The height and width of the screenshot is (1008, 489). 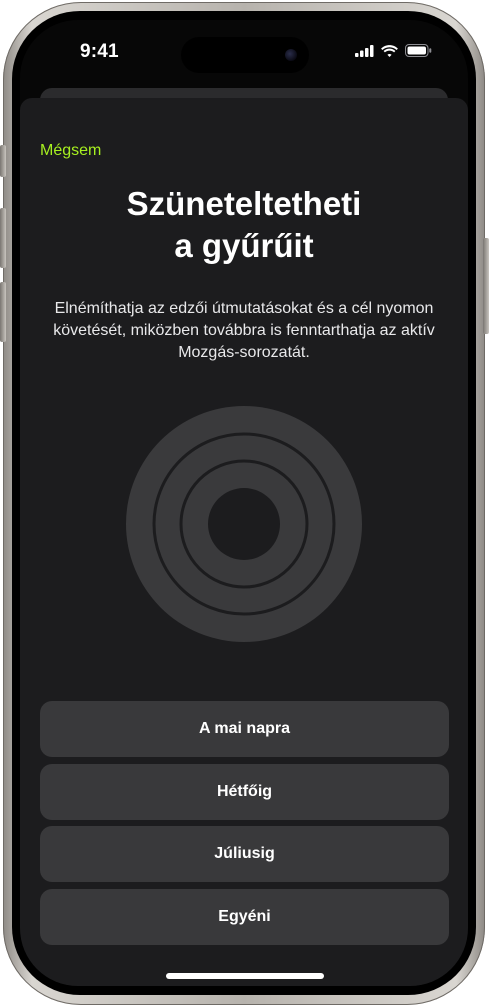 What do you see at coordinates (3, 312) in the screenshot?
I see `volume-down-button` at bounding box center [3, 312].